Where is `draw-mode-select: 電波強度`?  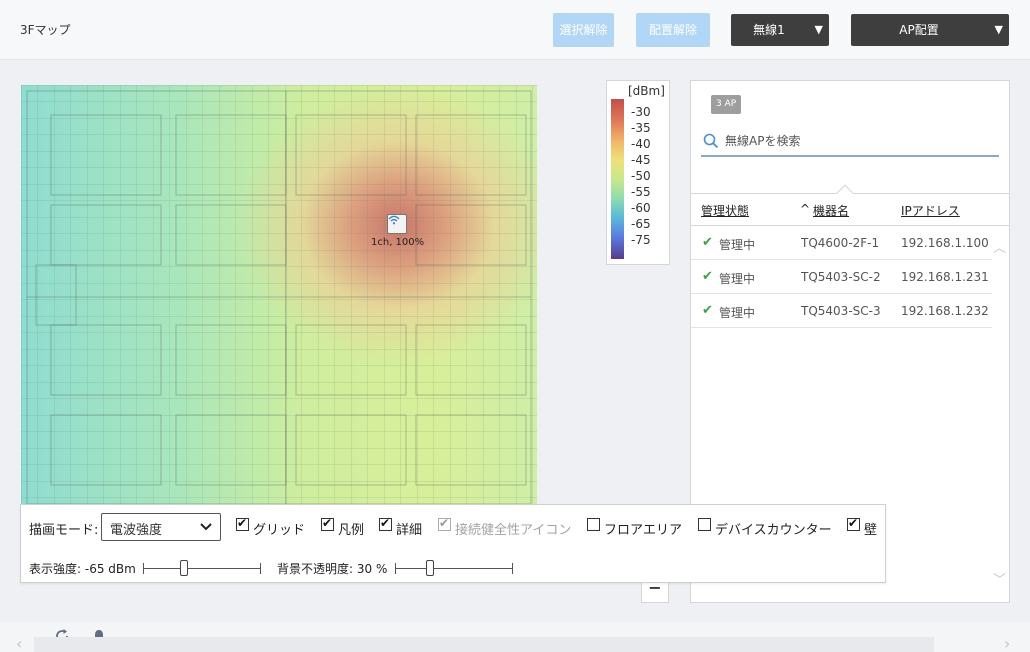
draw-mode-select: 電波強度 is located at coordinates (161, 527).